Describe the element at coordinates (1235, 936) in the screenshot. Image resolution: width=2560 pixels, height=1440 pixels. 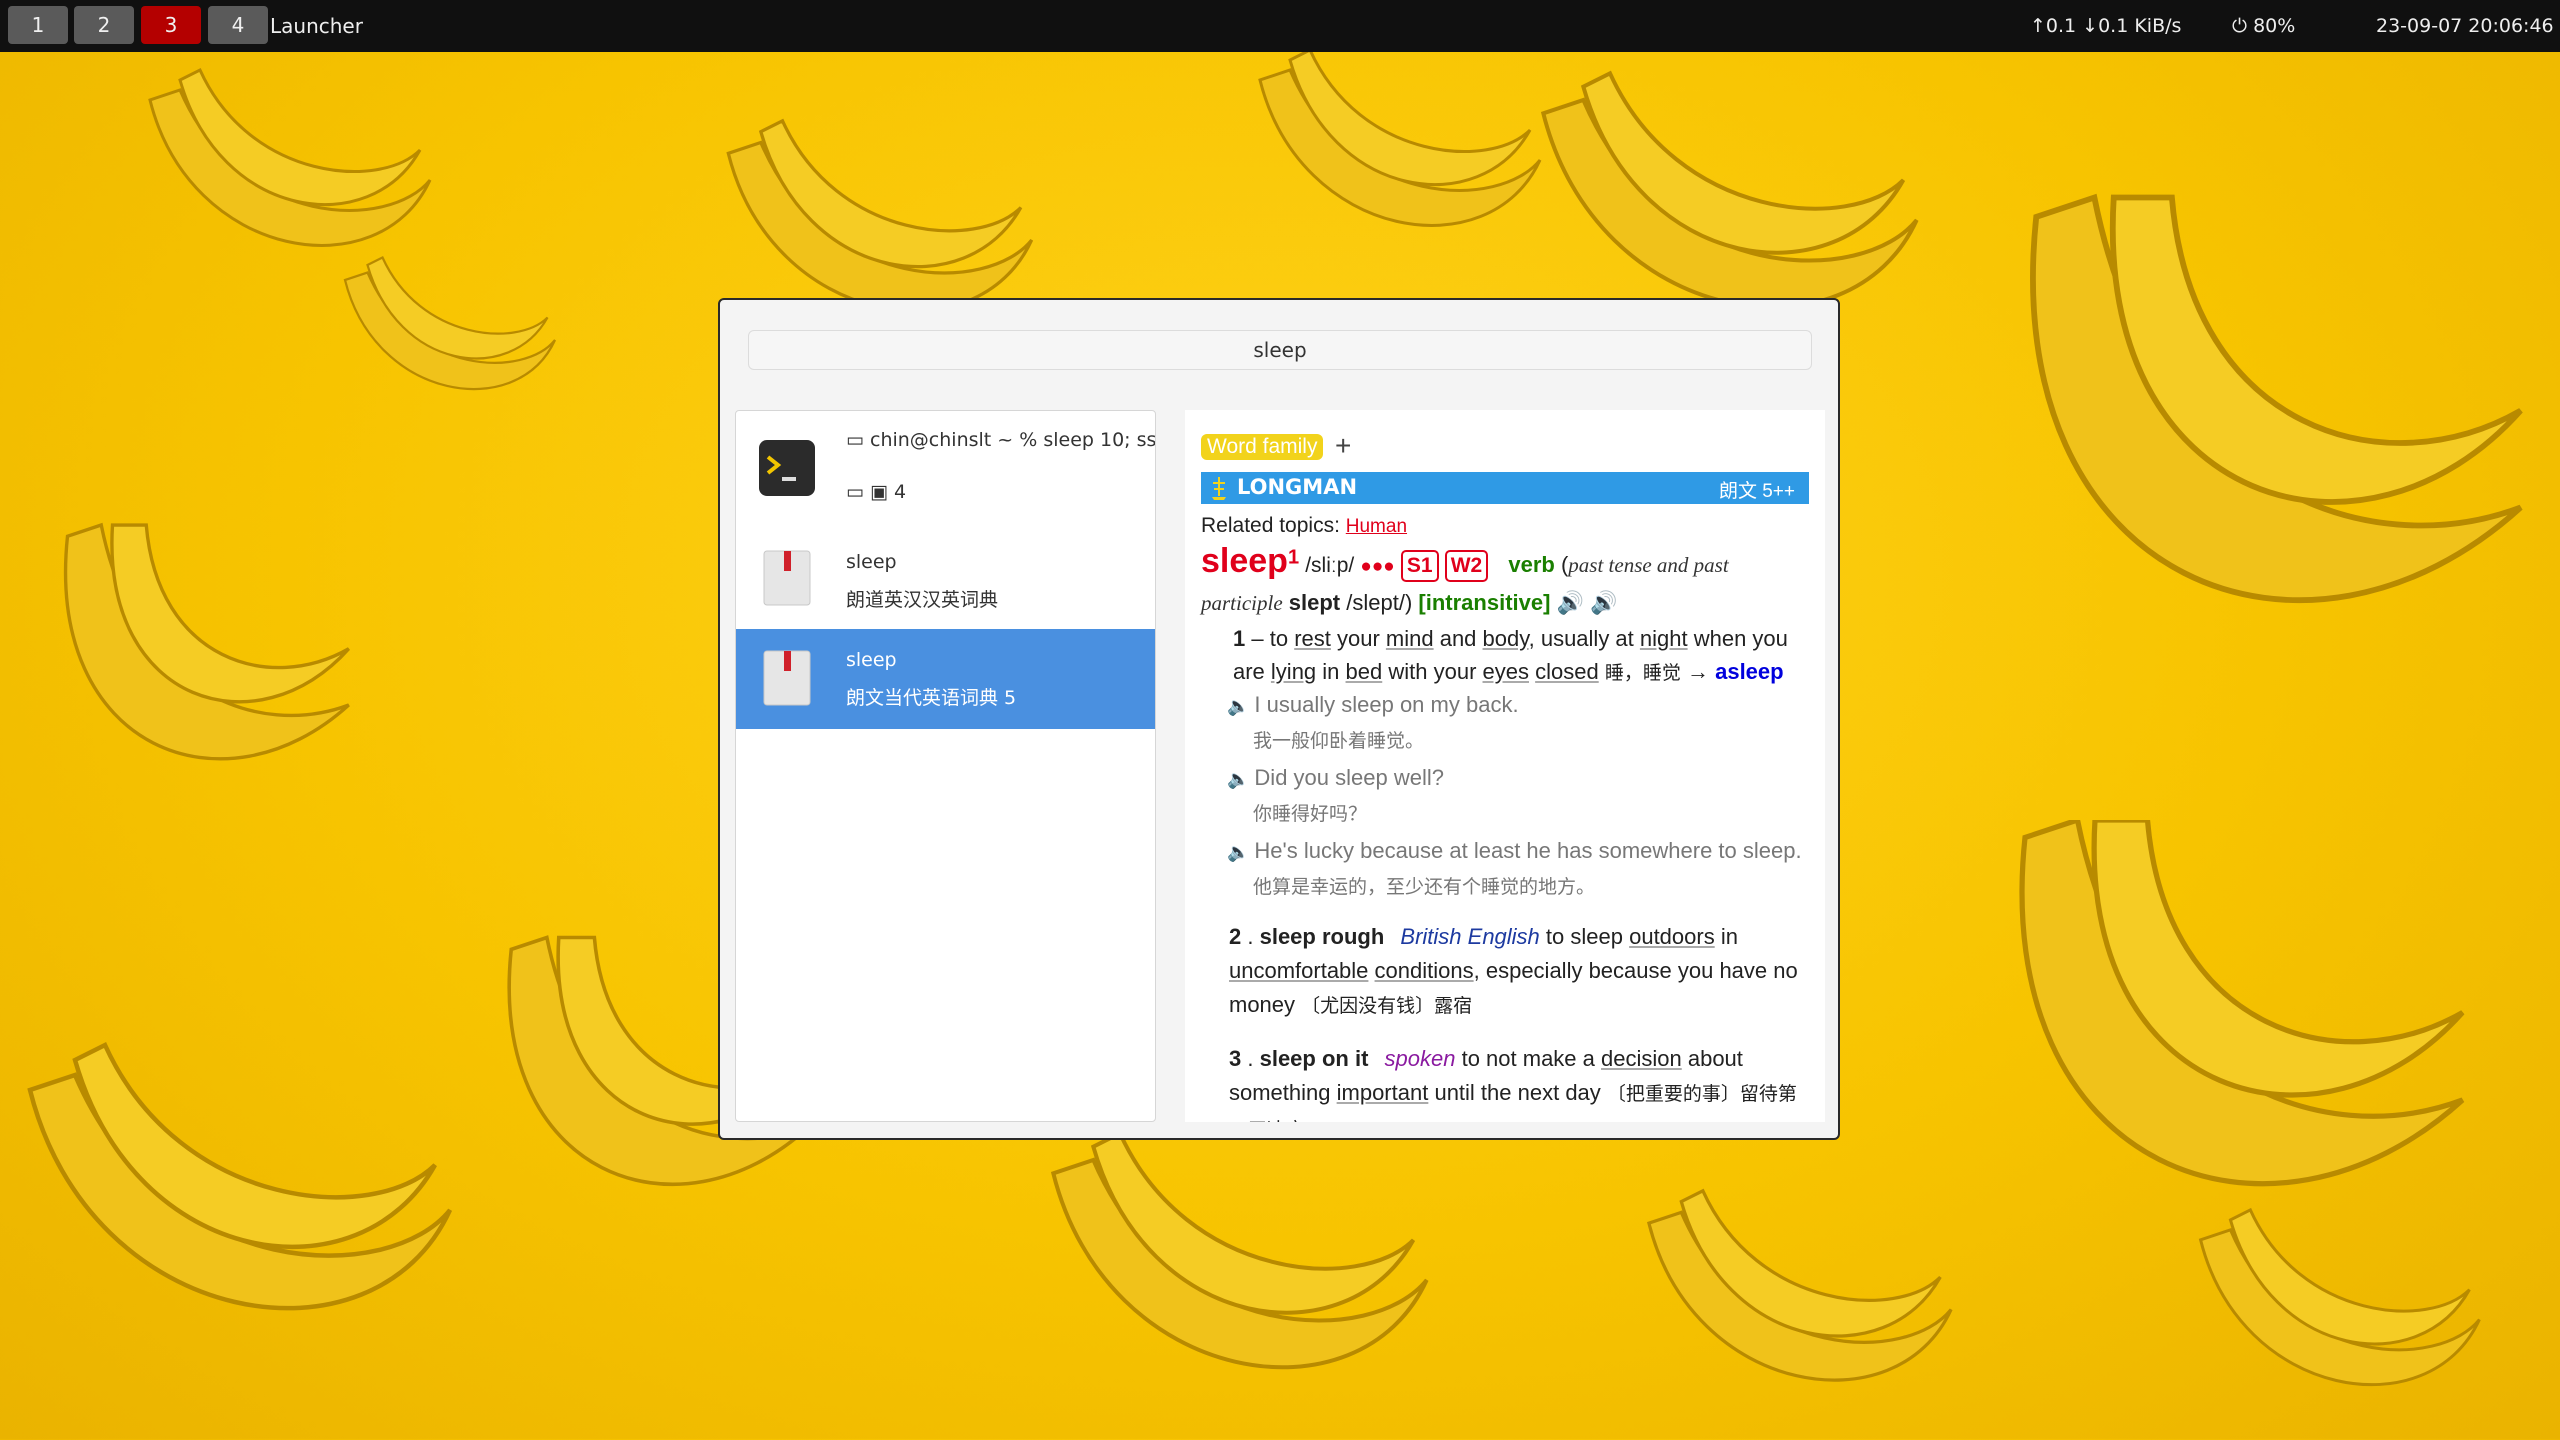
I see `sense-number: 2` at that location.